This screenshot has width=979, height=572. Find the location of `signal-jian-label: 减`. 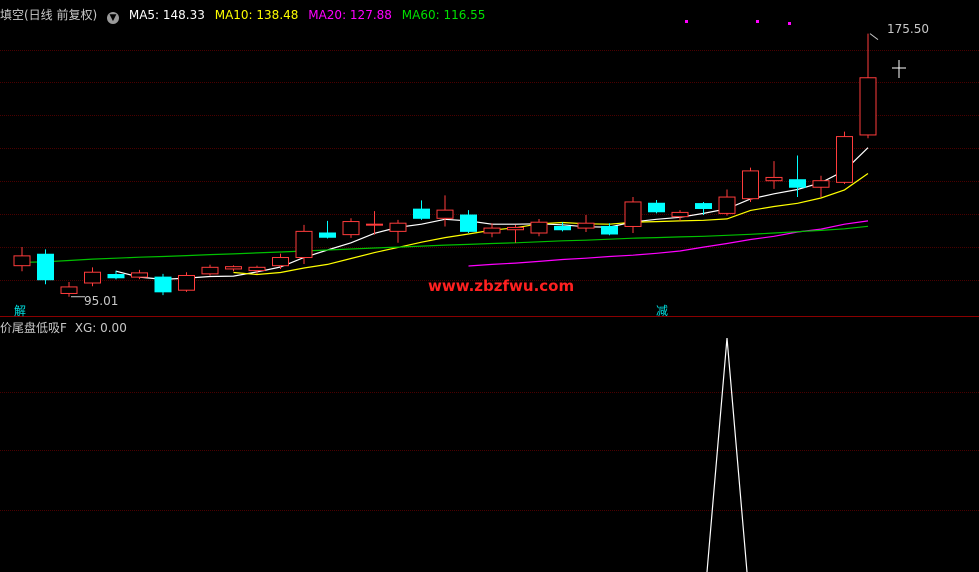

signal-jian-label: 减 is located at coordinates (662, 311).